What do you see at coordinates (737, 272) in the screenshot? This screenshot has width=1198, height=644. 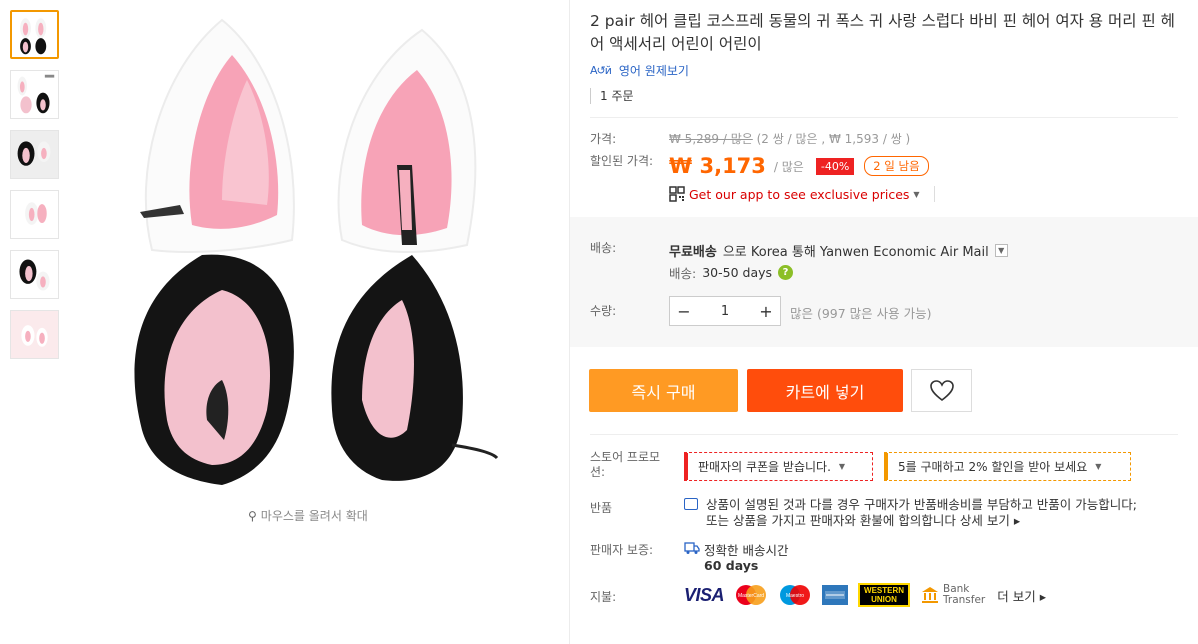 I see `shipping-days-value: 30-50 days` at bounding box center [737, 272].